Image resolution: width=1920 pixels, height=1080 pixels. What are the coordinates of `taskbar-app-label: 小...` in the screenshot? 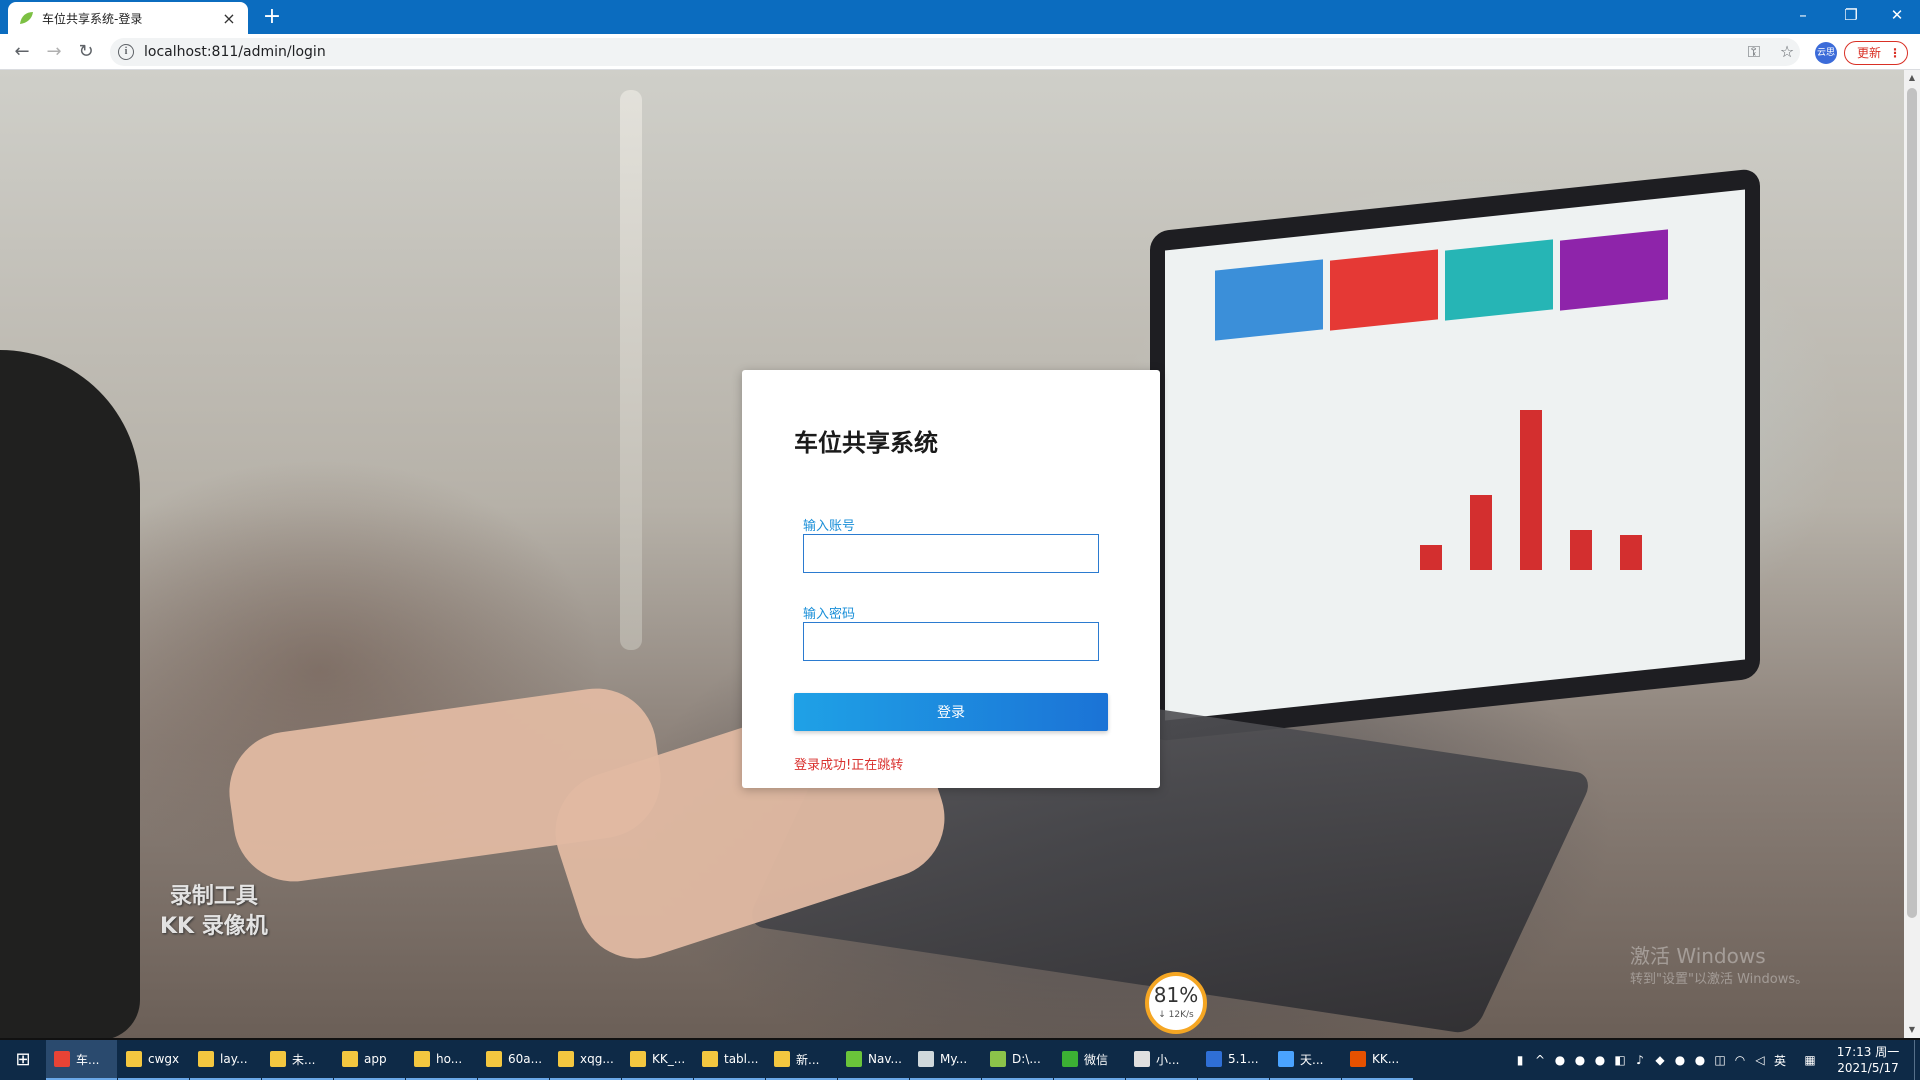 It's located at (1168, 1059).